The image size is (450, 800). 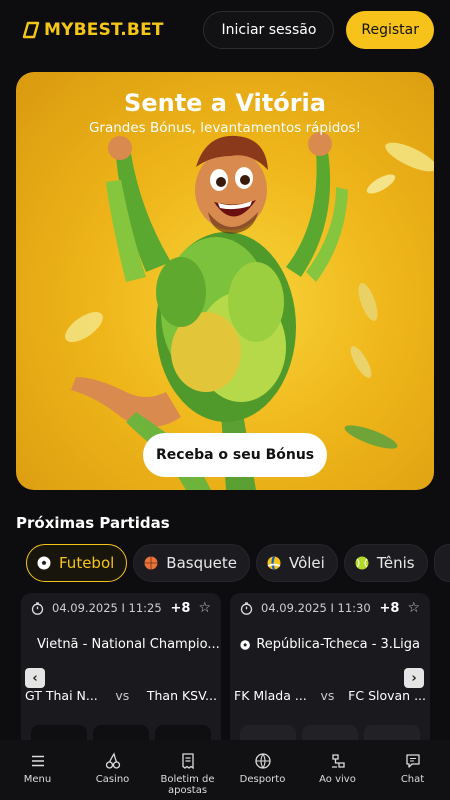 What do you see at coordinates (225, 103) in the screenshot?
I see `banner-title: Sente a Vitória` at bounding box center [225, 103].